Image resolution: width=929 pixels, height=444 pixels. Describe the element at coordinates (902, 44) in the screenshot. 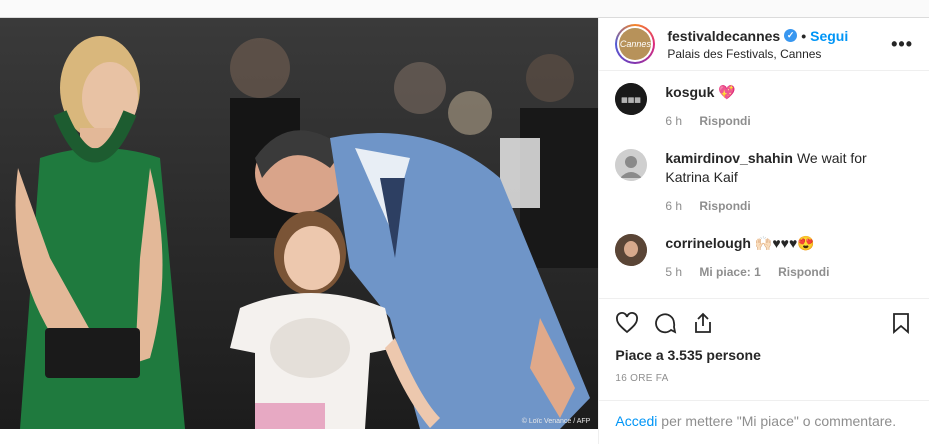

I see `more-options-icon: •••` at that location.